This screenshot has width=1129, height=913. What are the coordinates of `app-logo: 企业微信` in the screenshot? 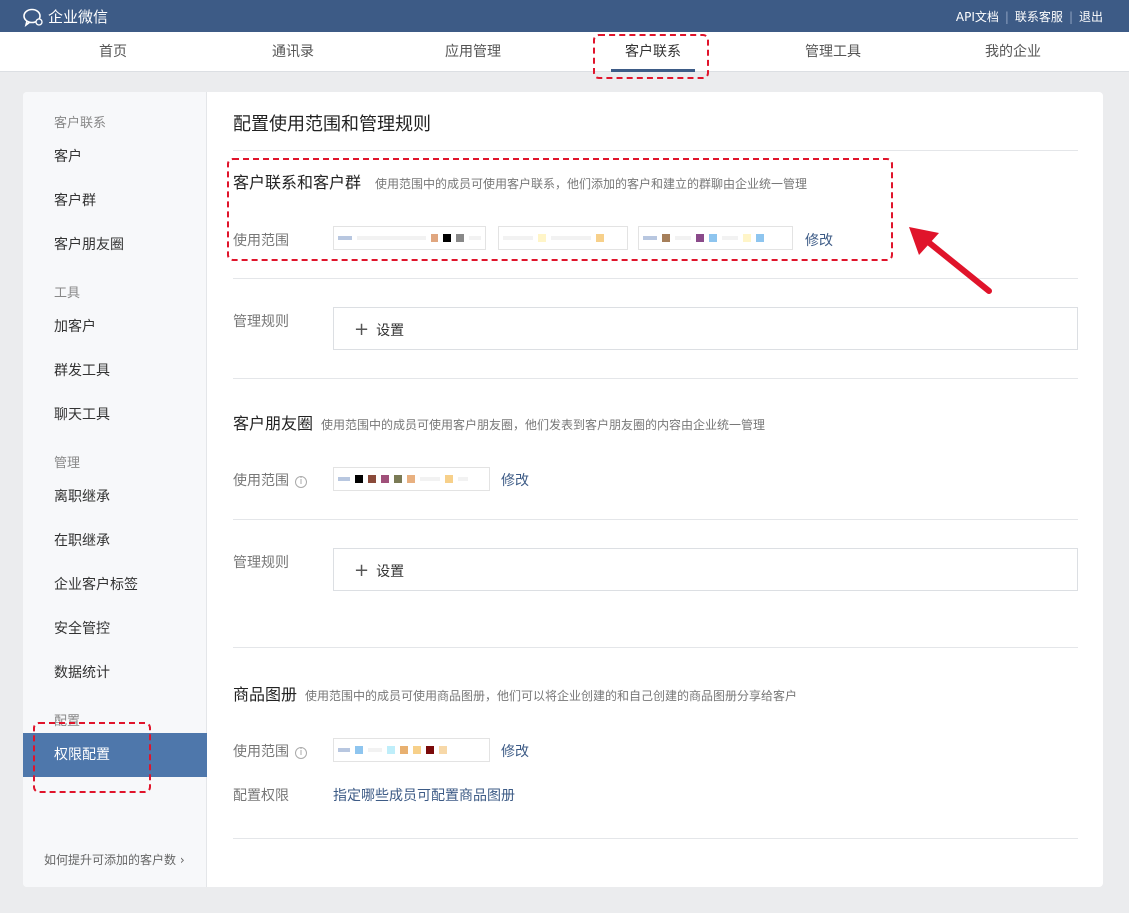 It's located at (65, 16).